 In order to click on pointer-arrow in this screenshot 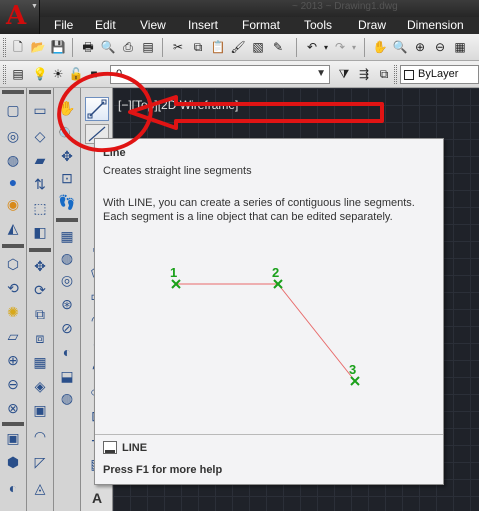, I will do `click(256, 112)`.